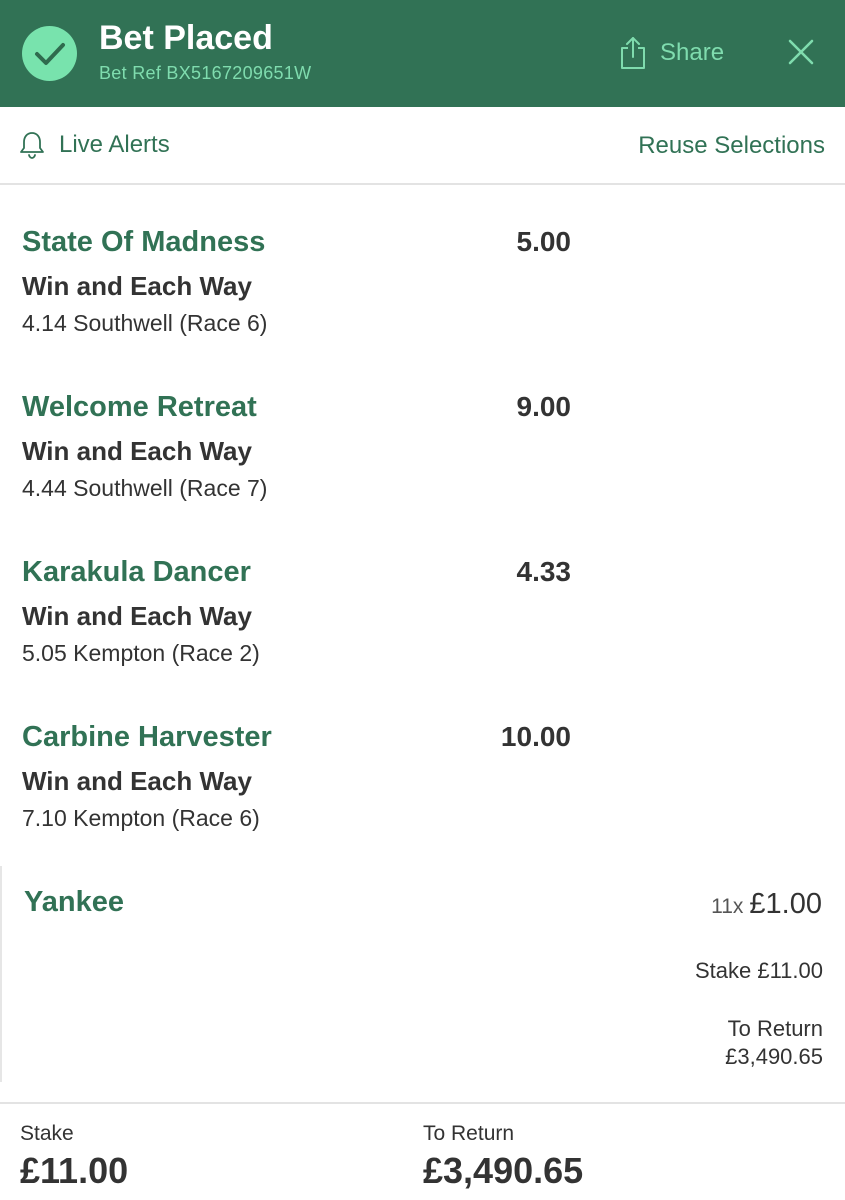  Describe the element at coordinates (785, 904) in the screenshot. I see `unit-stake: £1.00` at that location.